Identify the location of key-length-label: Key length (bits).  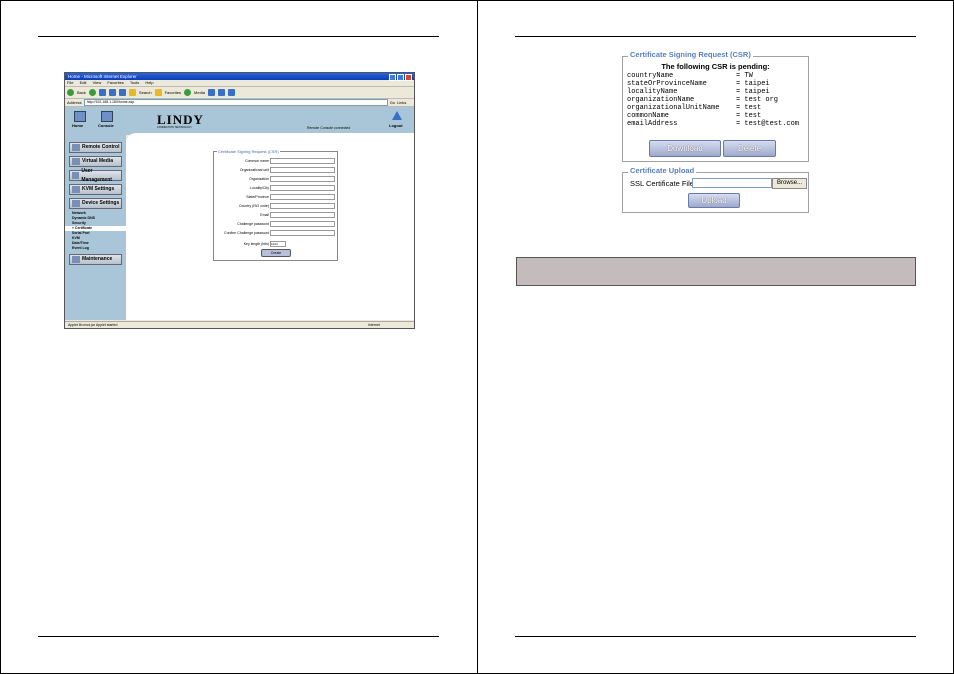
(256, 244).